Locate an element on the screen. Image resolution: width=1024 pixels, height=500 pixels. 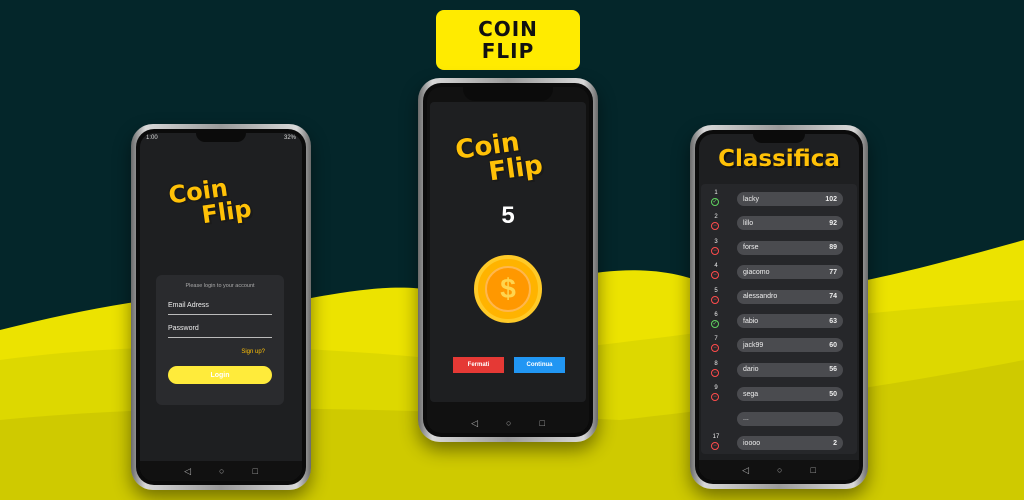
player-pill: forse 89 is located at coordinates (790, 247).